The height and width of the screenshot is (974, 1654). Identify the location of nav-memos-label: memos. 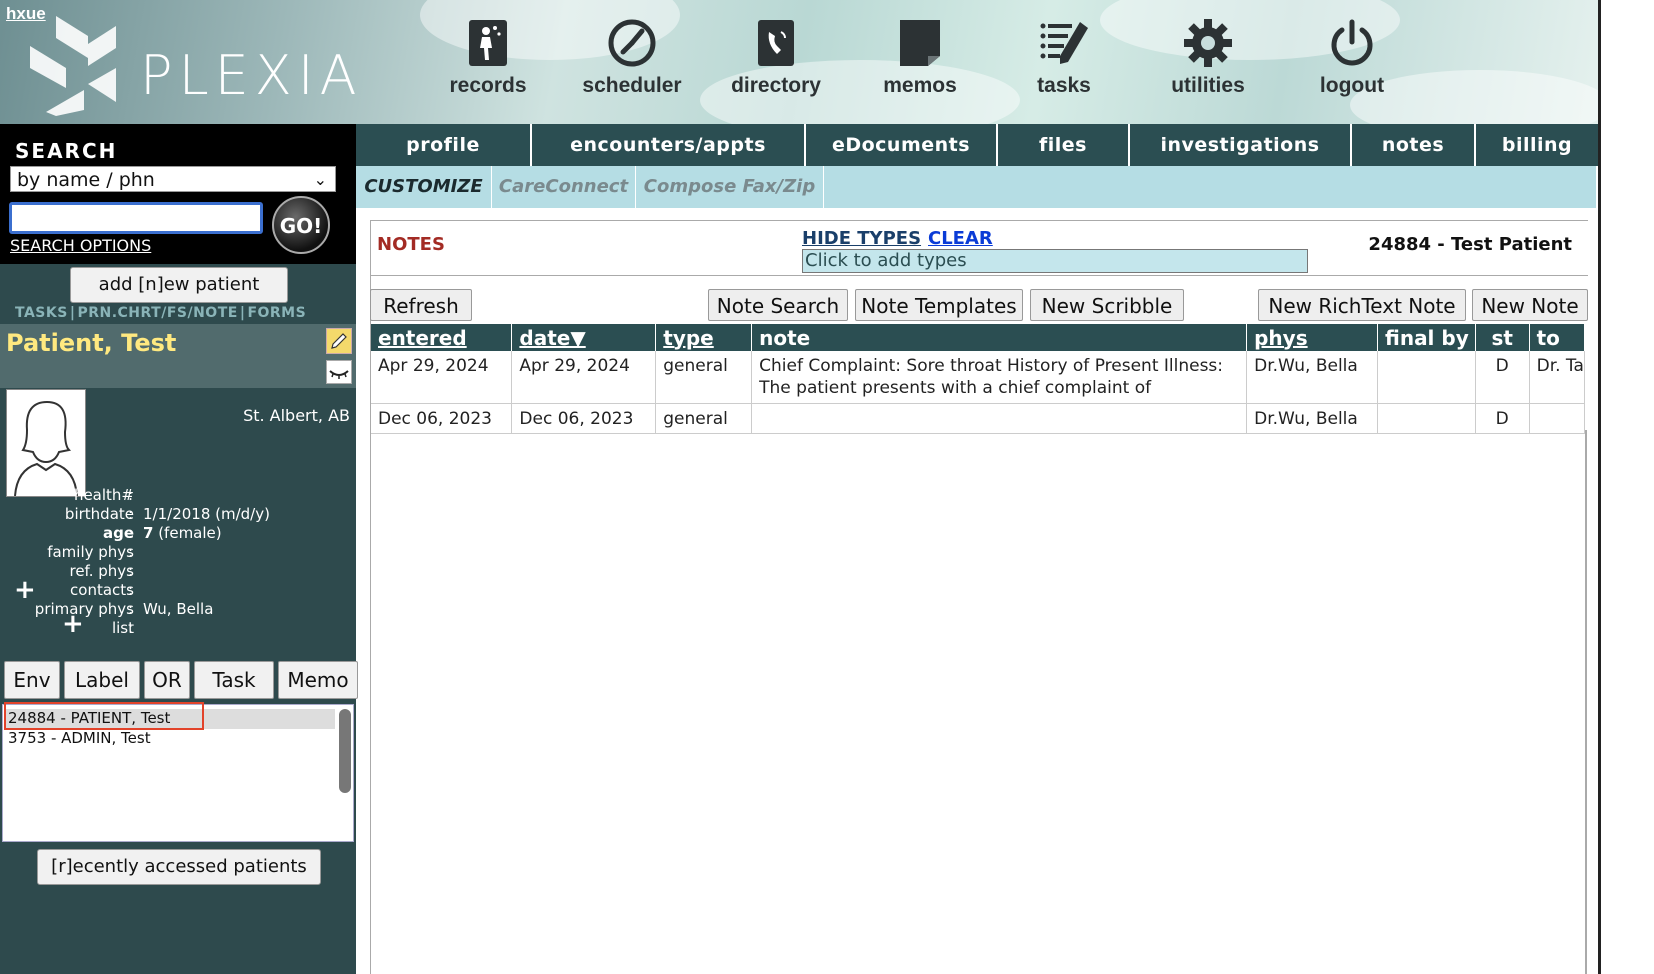
(920, 85).